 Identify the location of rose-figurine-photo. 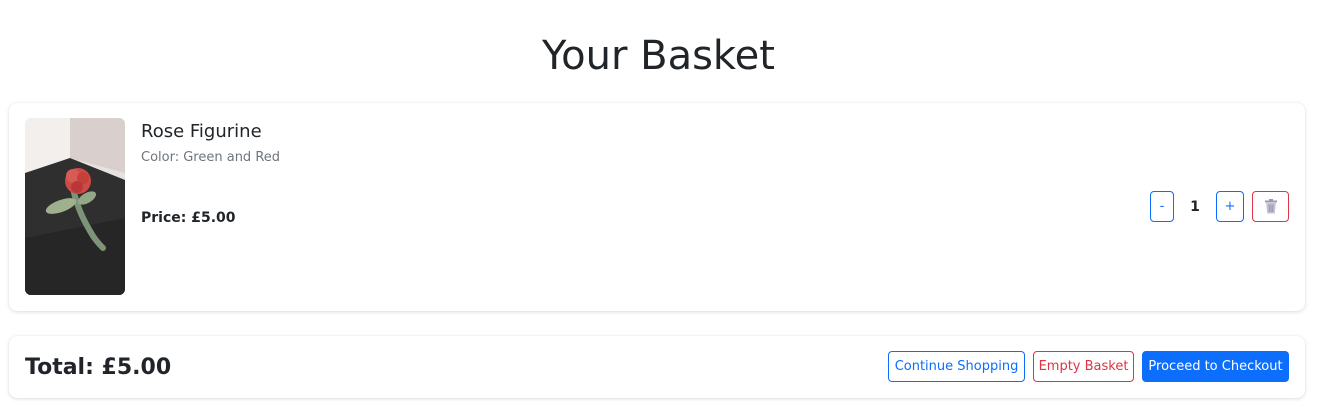
(75, 206).